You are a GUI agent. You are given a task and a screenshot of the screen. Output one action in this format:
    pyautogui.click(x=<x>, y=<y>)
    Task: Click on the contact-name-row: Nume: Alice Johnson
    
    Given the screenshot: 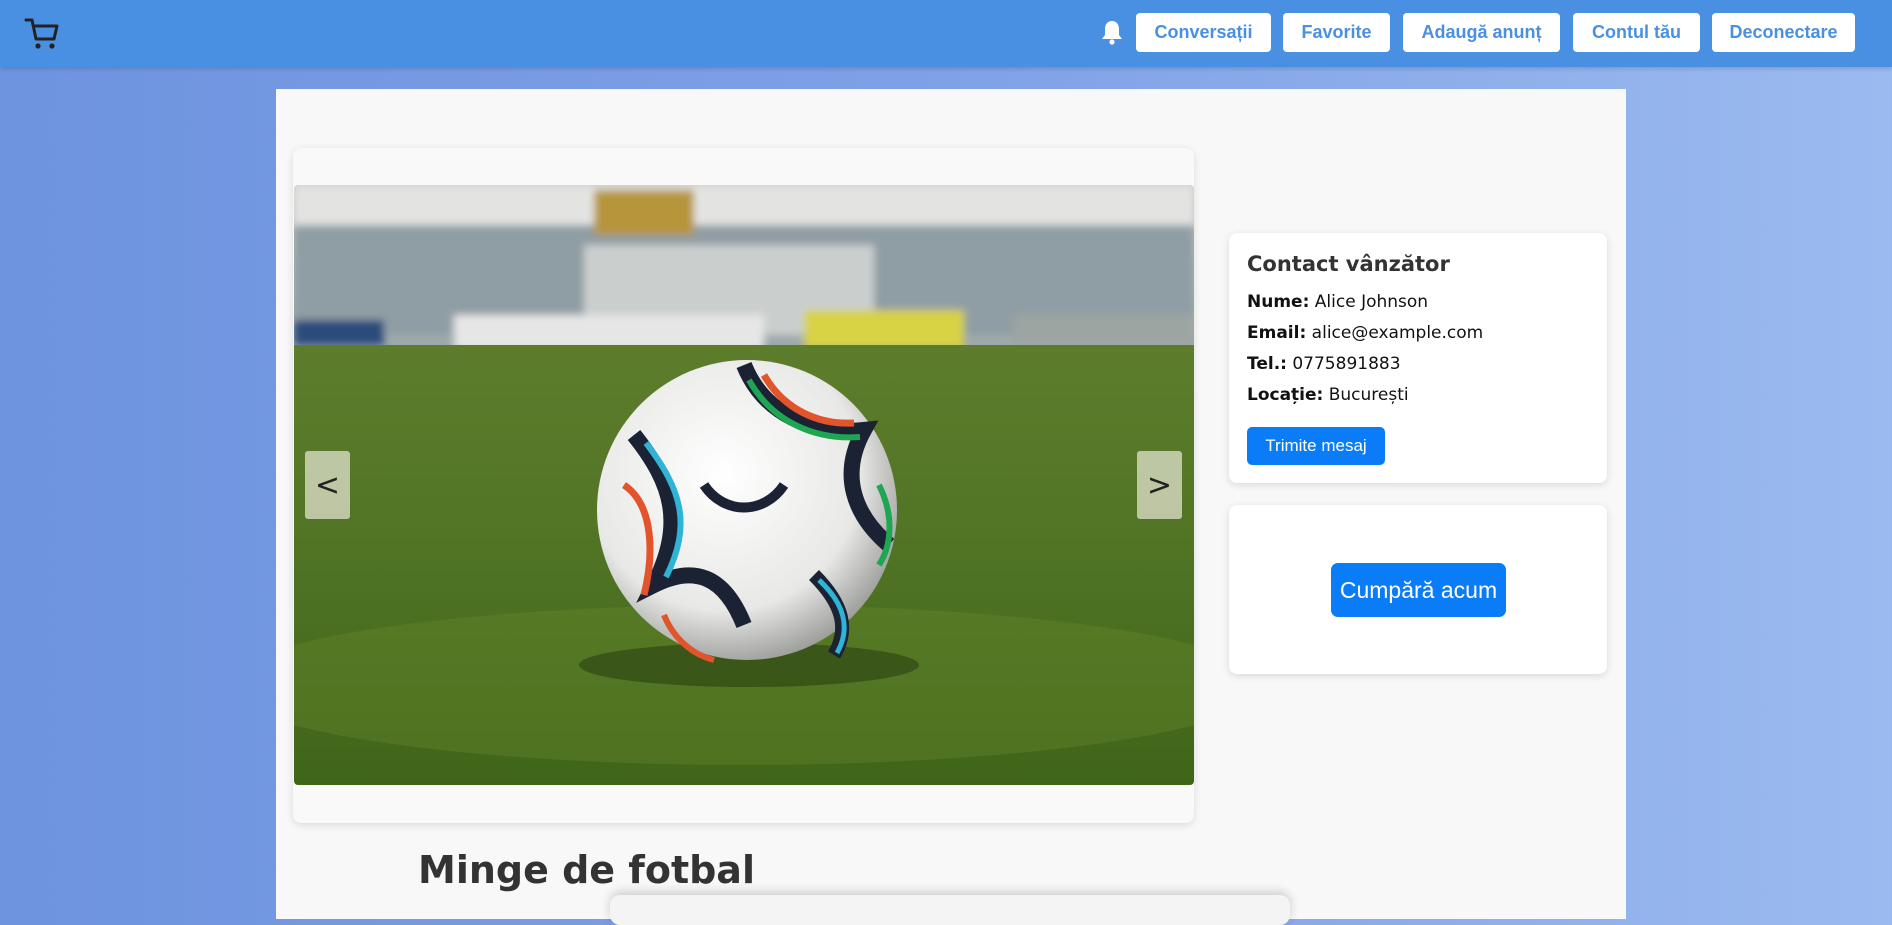 What is the action you would take?
    pyautogui.click(x=1337, y=302)
    